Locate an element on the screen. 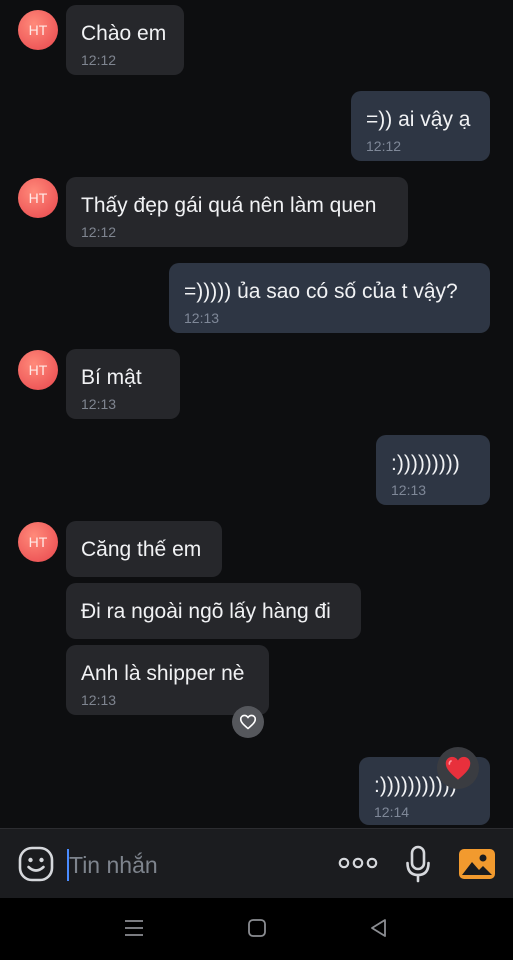 The image size is (513, 960). heart-outline-icon is located at coordinates (248, 722).